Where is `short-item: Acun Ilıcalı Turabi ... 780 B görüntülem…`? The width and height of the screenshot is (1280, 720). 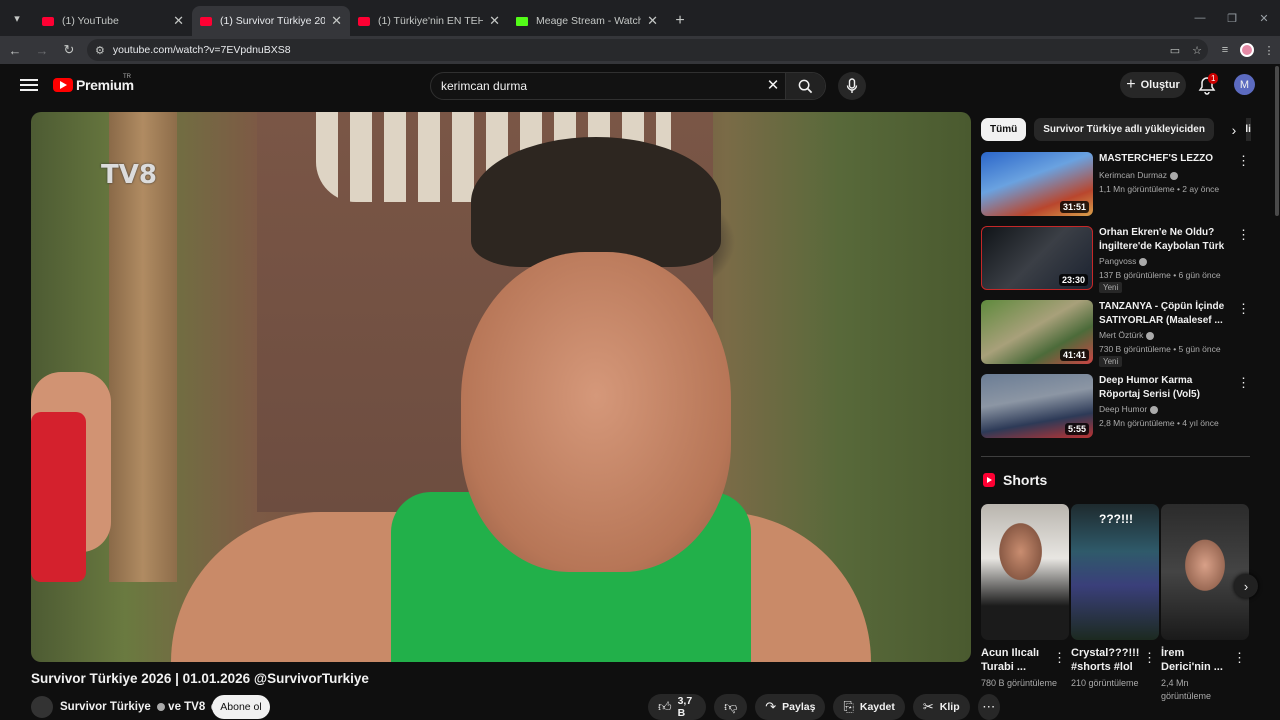 short-item: Acun Ilıcalı Turabi ... 780 B görüntülem… is located at coordinates (1025, 597).